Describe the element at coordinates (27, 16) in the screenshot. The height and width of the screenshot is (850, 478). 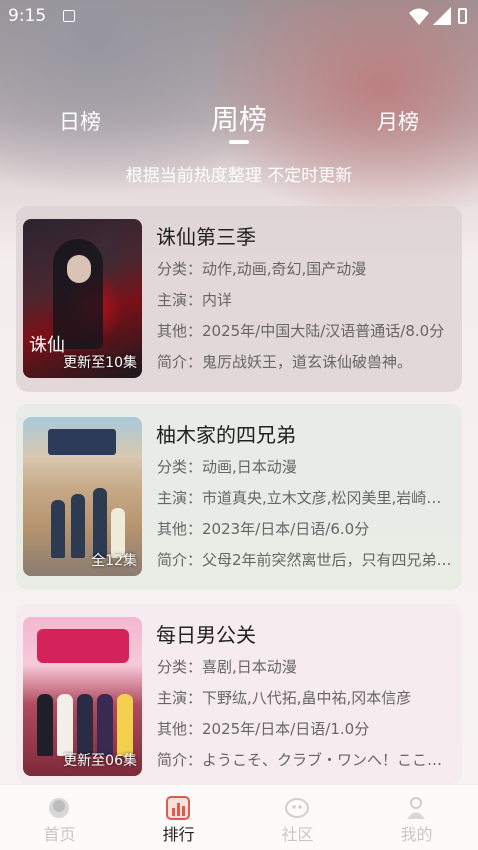
I see `status-time: 9:15` at that location.